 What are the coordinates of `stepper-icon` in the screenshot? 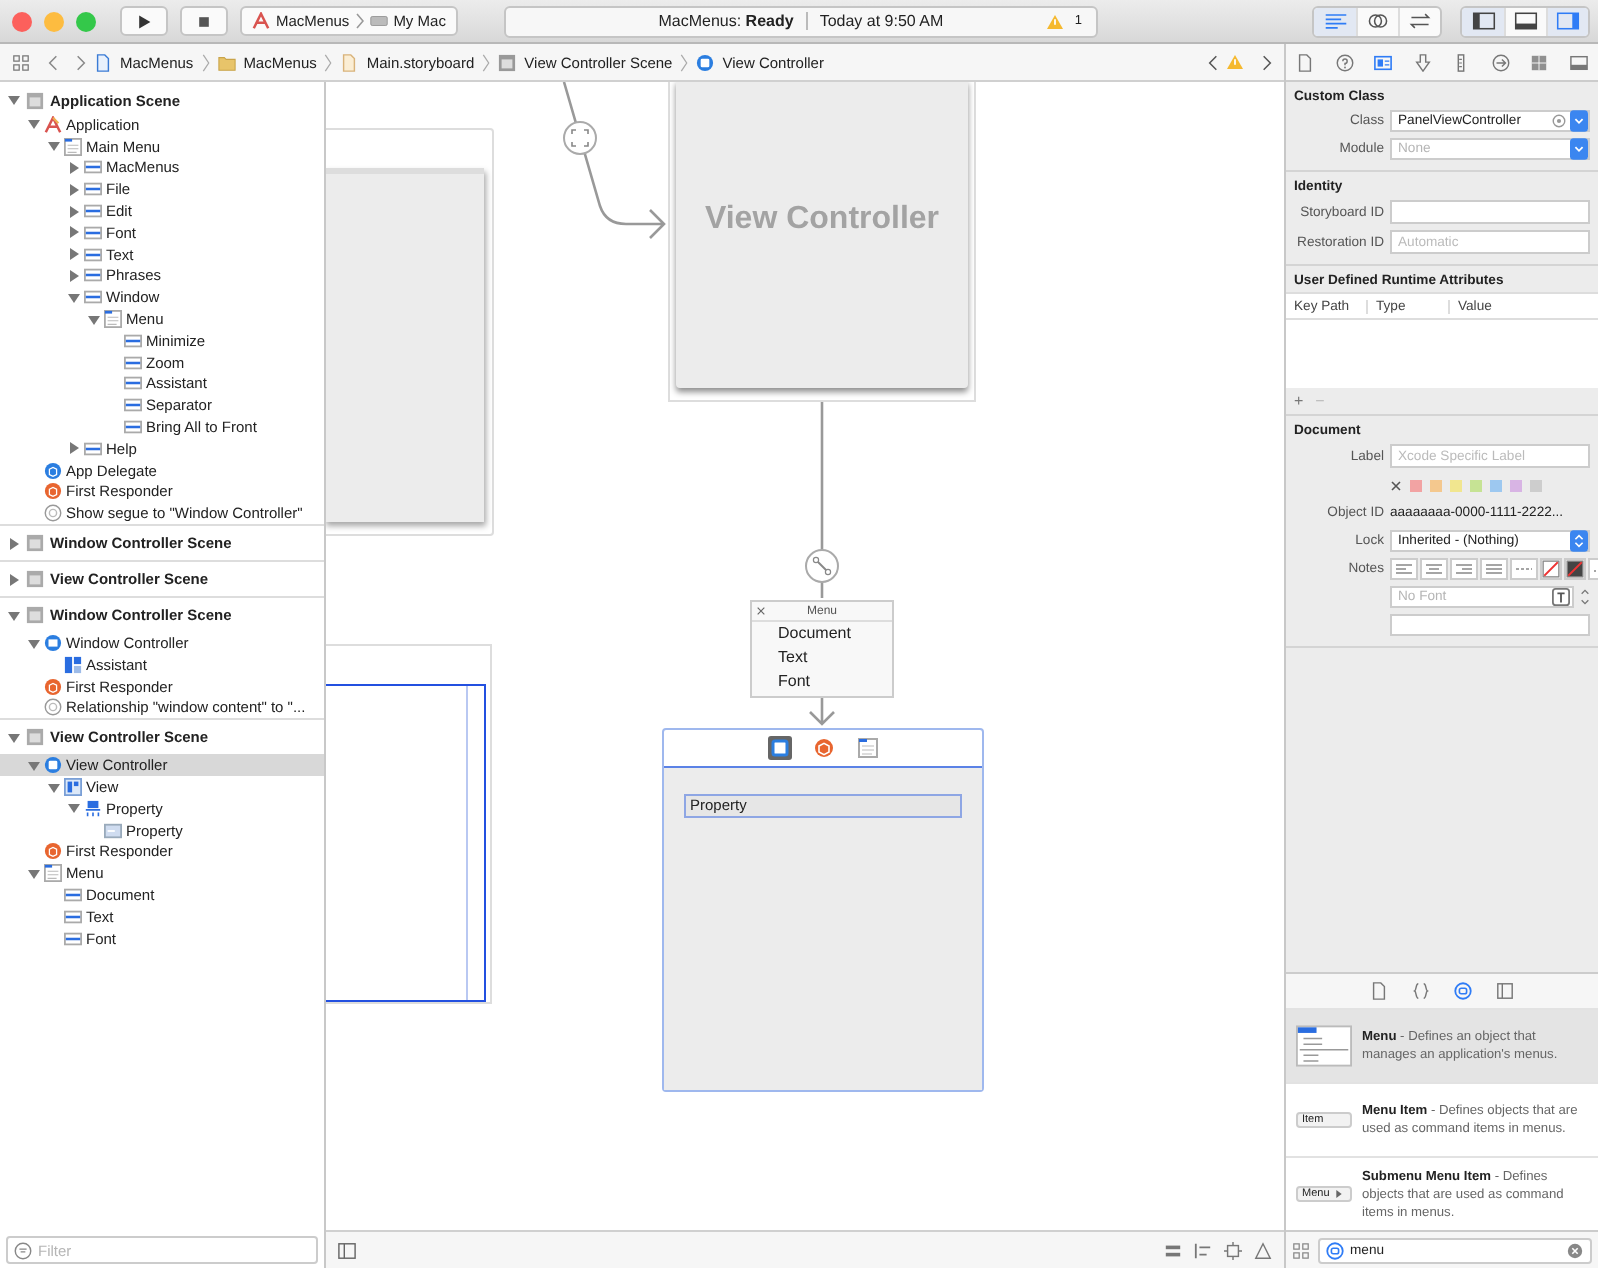 It's located at (1585, 597).